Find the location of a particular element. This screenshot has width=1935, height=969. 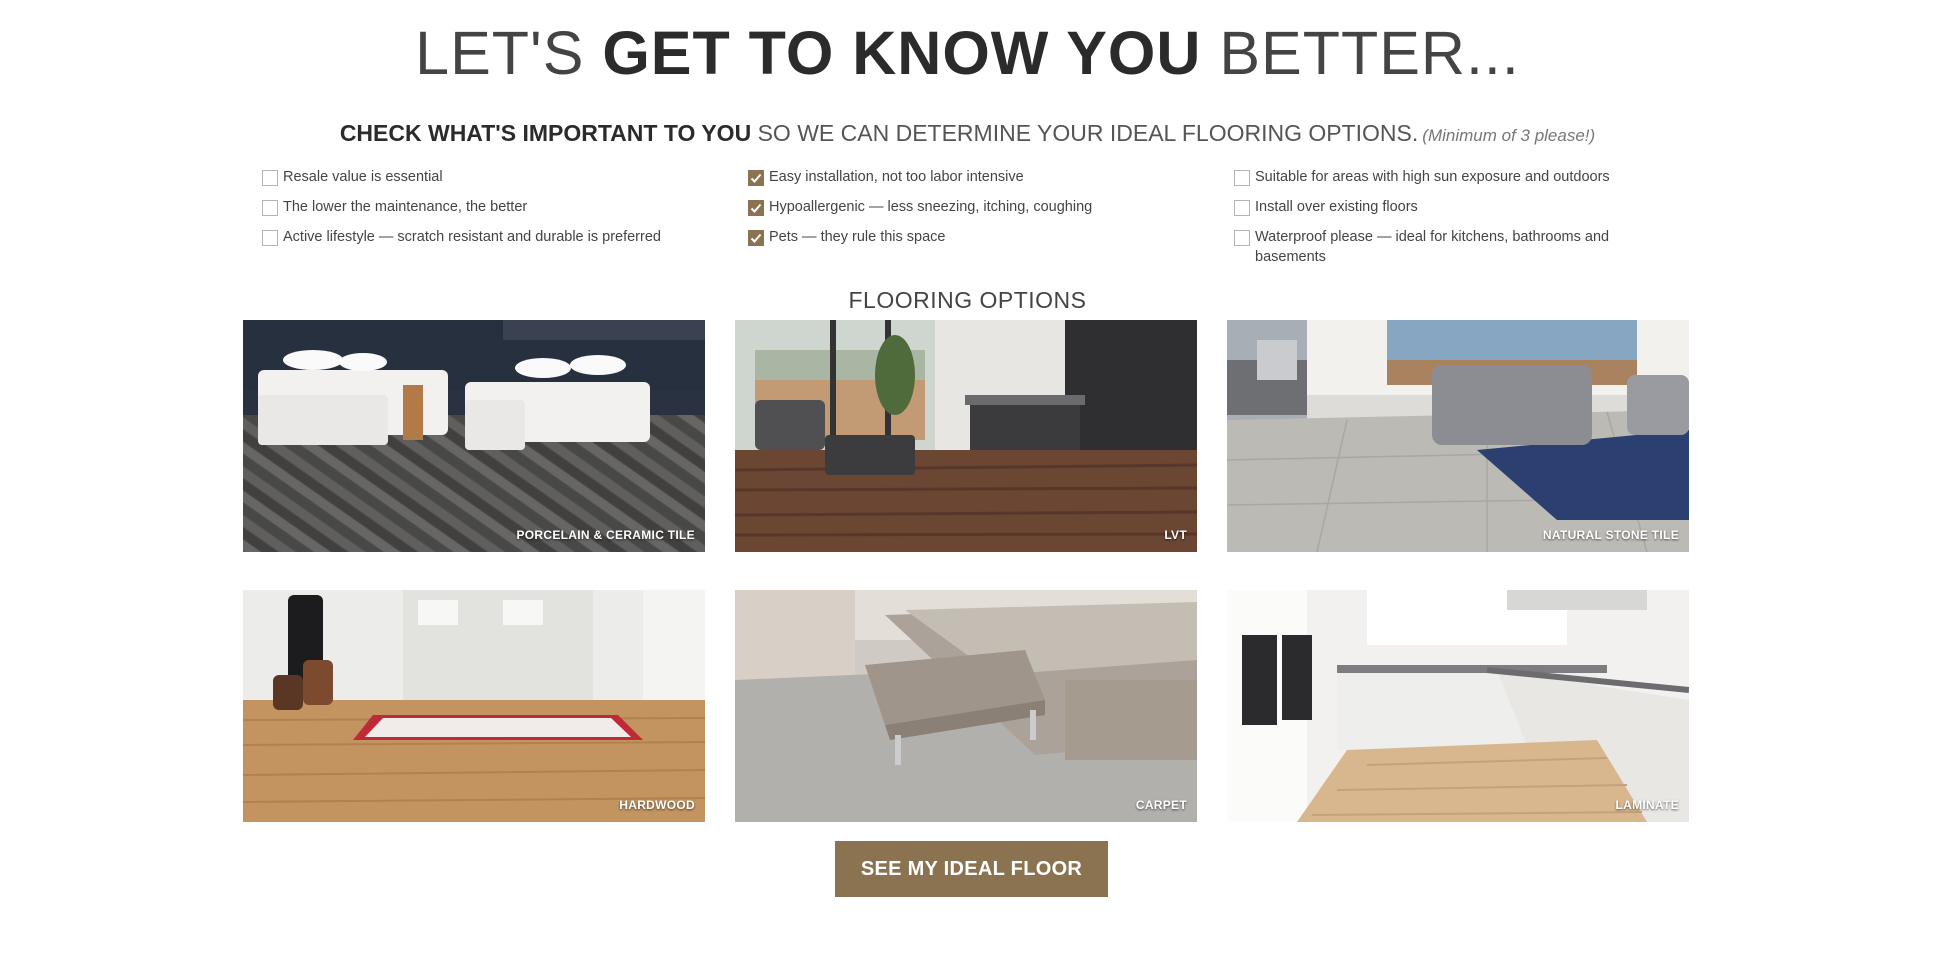

flooring-tile-laminate: LAMINATE is located at coordinates (1458, 706).